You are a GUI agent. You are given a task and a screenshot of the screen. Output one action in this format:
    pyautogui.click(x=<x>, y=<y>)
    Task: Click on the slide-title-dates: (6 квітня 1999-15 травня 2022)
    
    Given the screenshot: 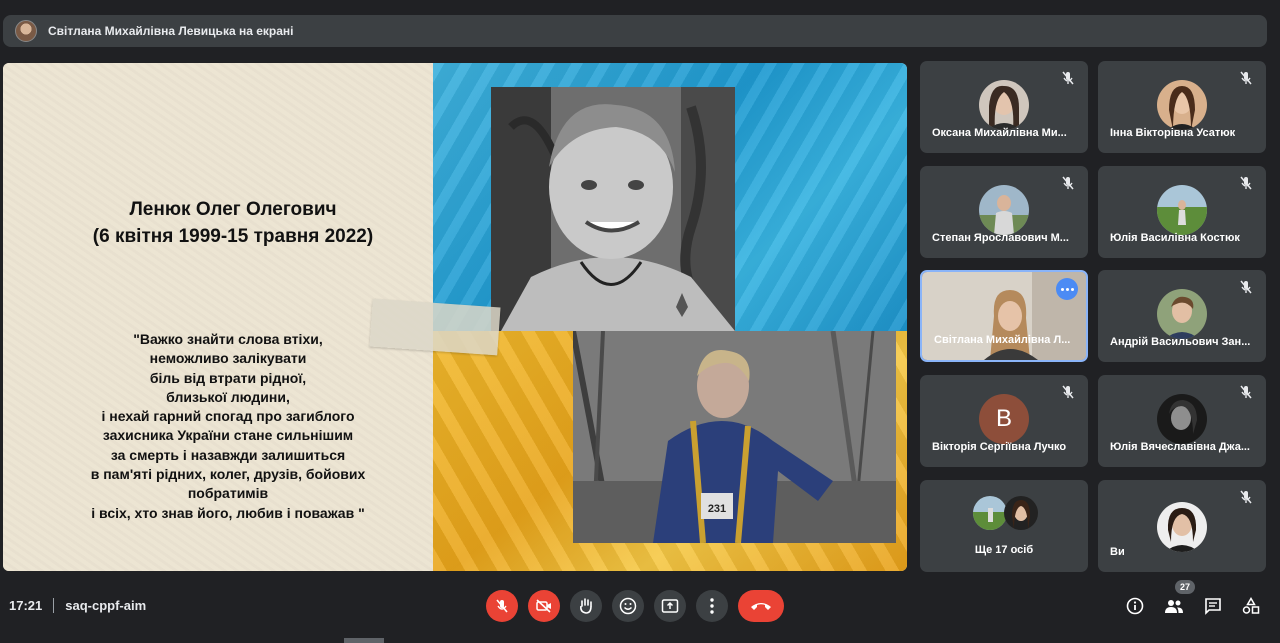 What is the action you would take?
    pyautogui.click(x=233, y=236)
    